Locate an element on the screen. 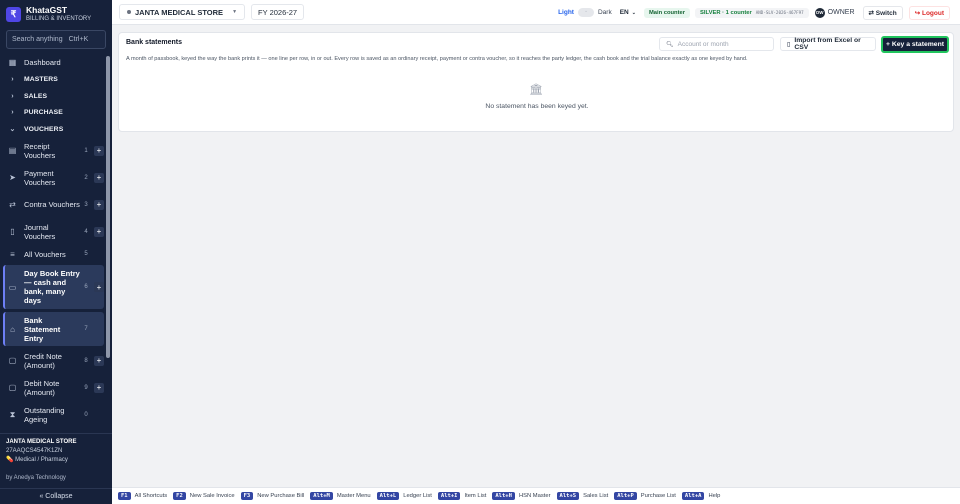 The height and width of the screenshot is (504, 960). shortcut-key: Alt+H is located at coordinates (503, 496).